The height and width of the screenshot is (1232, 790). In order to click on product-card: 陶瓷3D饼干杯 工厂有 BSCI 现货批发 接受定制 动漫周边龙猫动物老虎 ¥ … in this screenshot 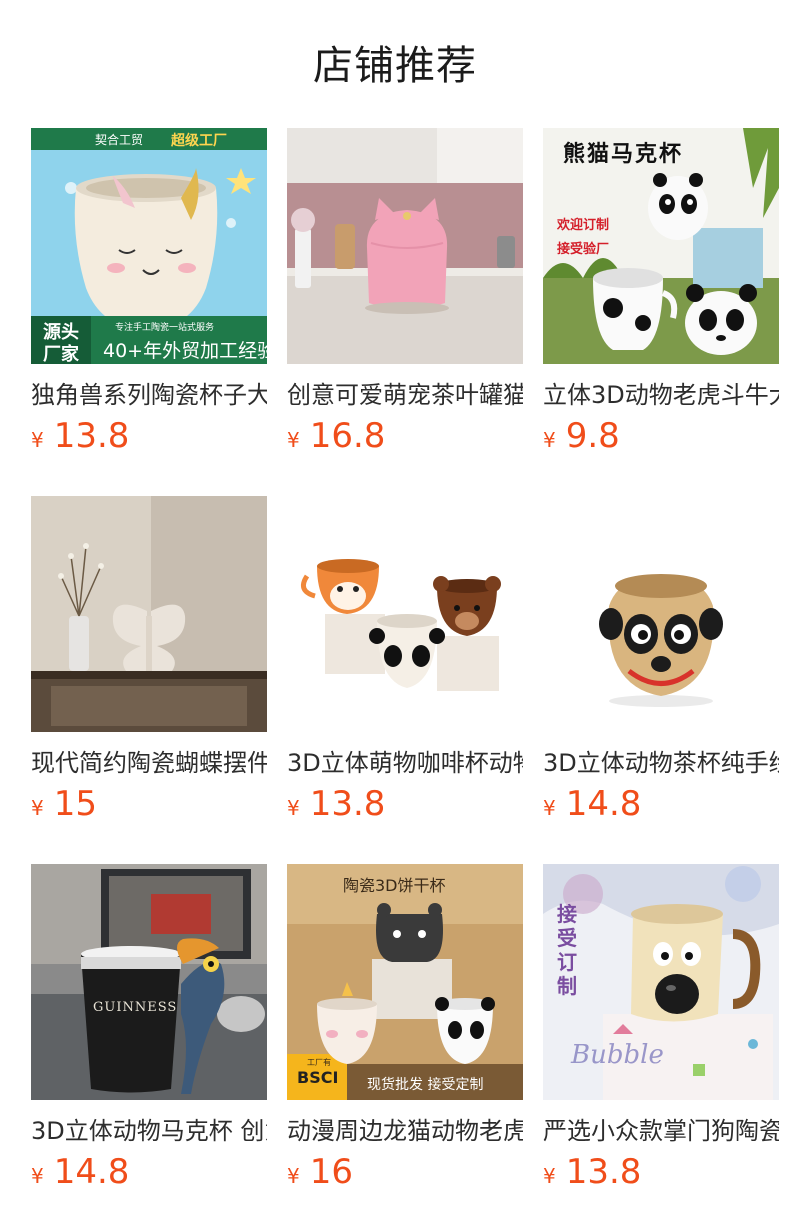, I will do `click(405, 1028)`.